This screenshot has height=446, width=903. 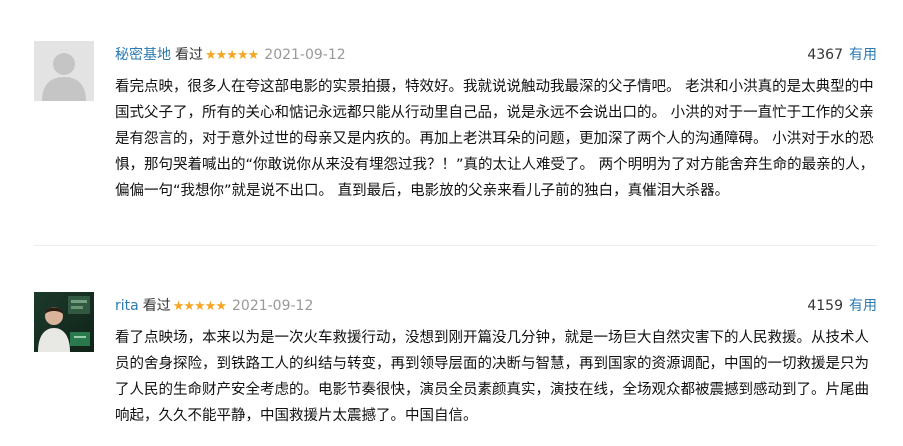 What do you see at coordinates (825, 306) in the screenshot?
I see `vote-count: 4159` at bounding box center [825, 306].